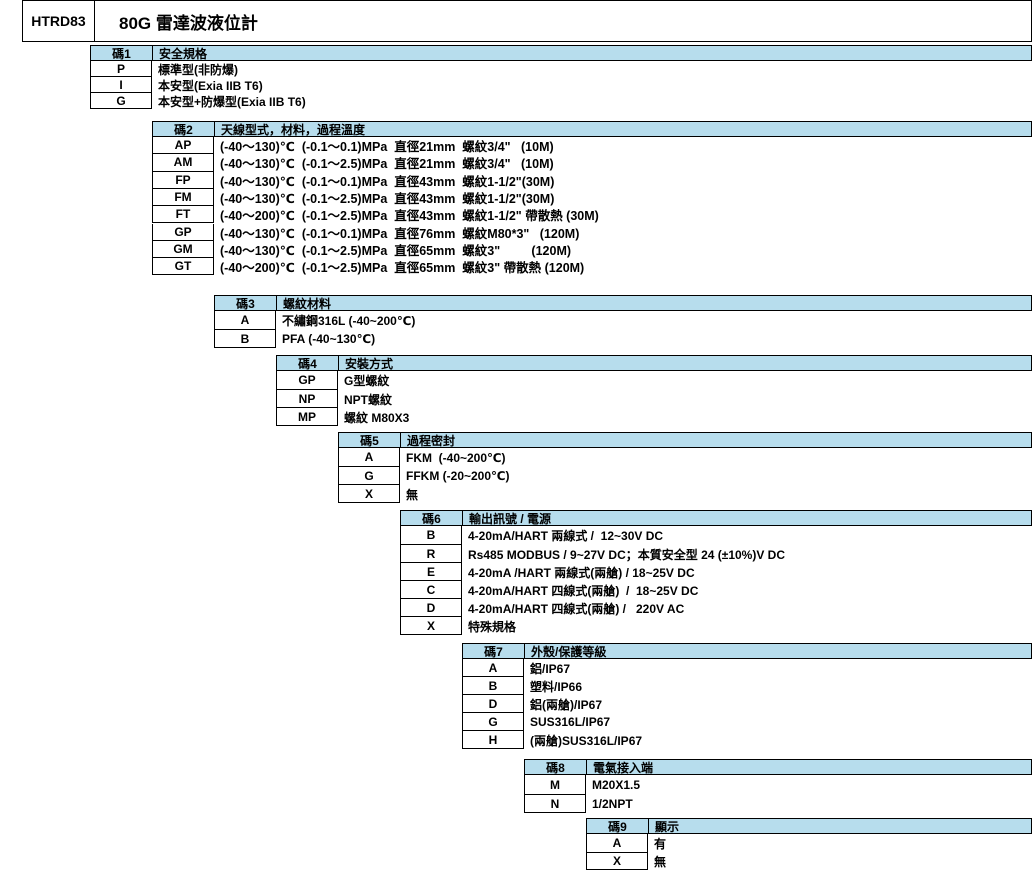 This screenshot has width=1032, height=877. What do you see at coordinates (492, 626) in the screenshot?
I see `option-description: 特殊規格` at bounding box center [492, 626].